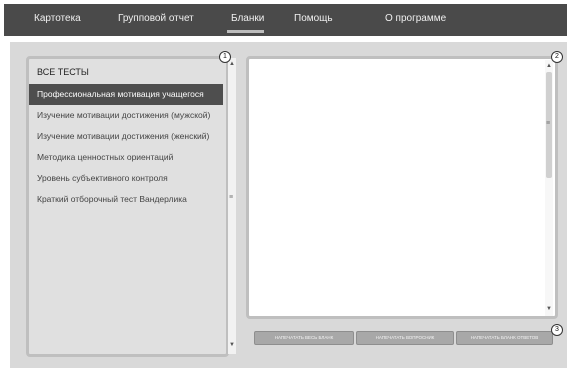 This screenshot has width=567, height=368. I want to click on print-questionnaire-button: НАПЕЧАТАТЬ ВОПРОСНИК, so click(405, 338).